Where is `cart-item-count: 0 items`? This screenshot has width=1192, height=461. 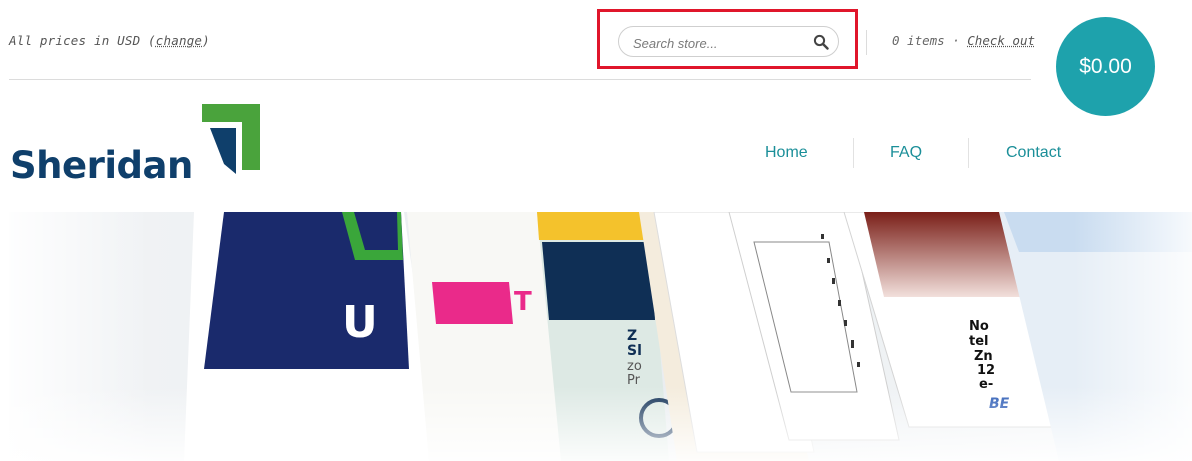
cart-item-count: 0 items is located at coordinates (918, 40).